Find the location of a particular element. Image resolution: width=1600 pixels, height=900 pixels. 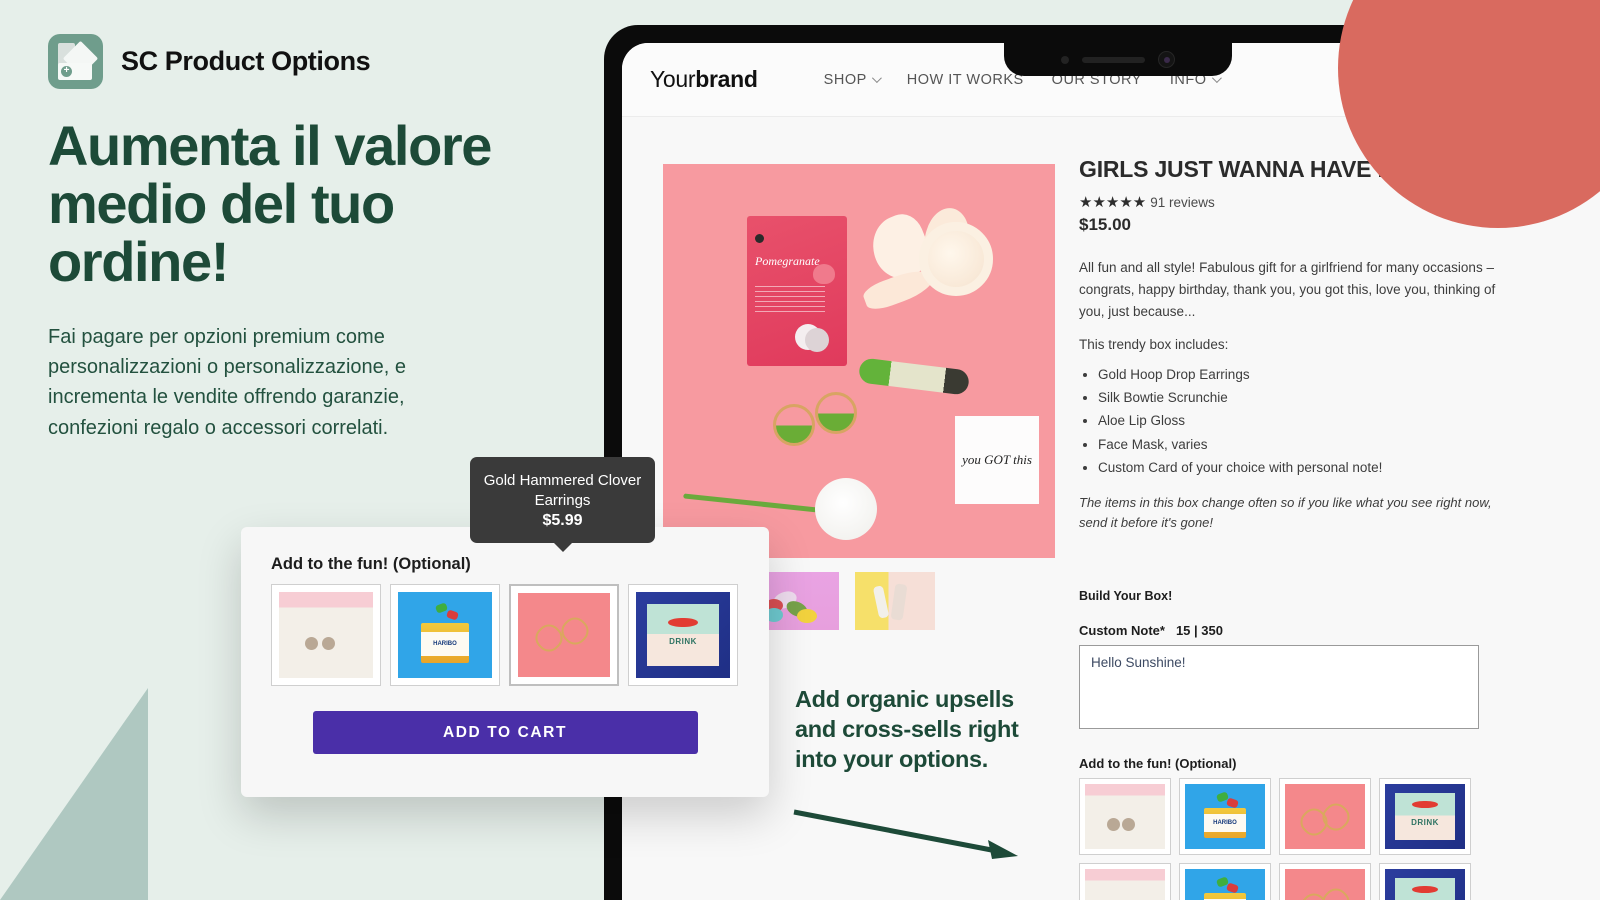

front-camera-icon is located at coordinates (1166, 59).